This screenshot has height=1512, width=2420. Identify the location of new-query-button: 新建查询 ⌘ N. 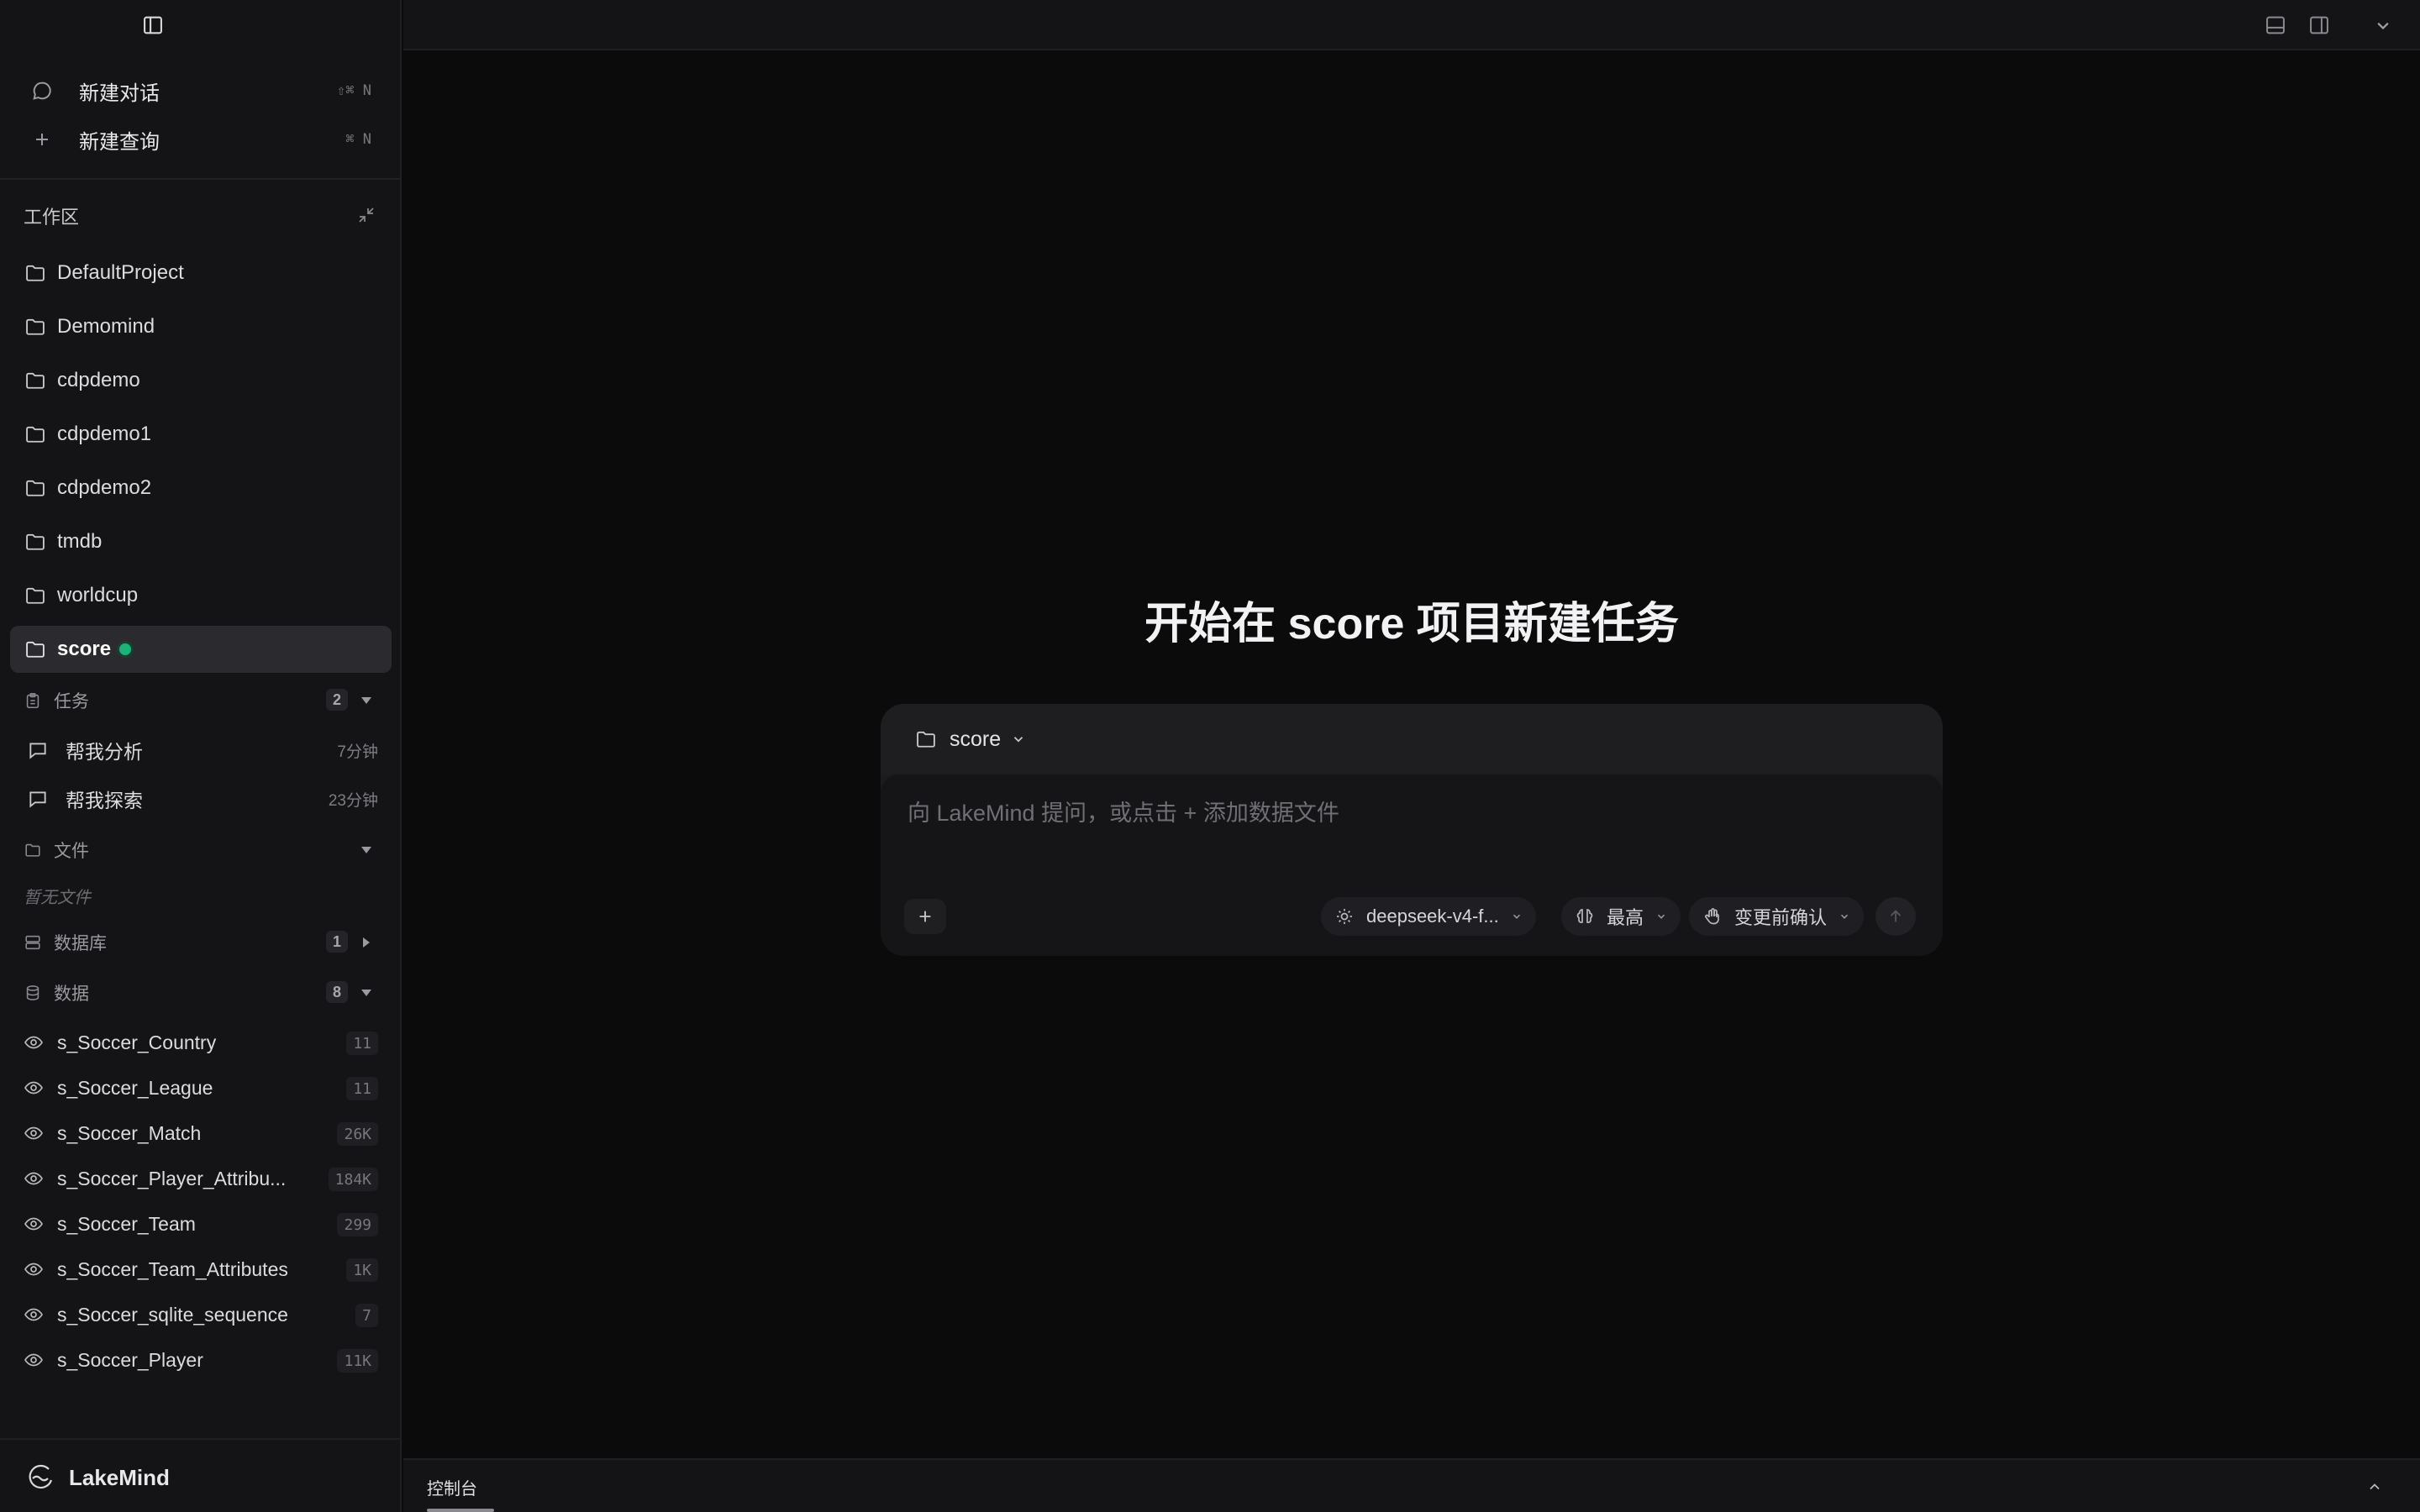
(201, 139).